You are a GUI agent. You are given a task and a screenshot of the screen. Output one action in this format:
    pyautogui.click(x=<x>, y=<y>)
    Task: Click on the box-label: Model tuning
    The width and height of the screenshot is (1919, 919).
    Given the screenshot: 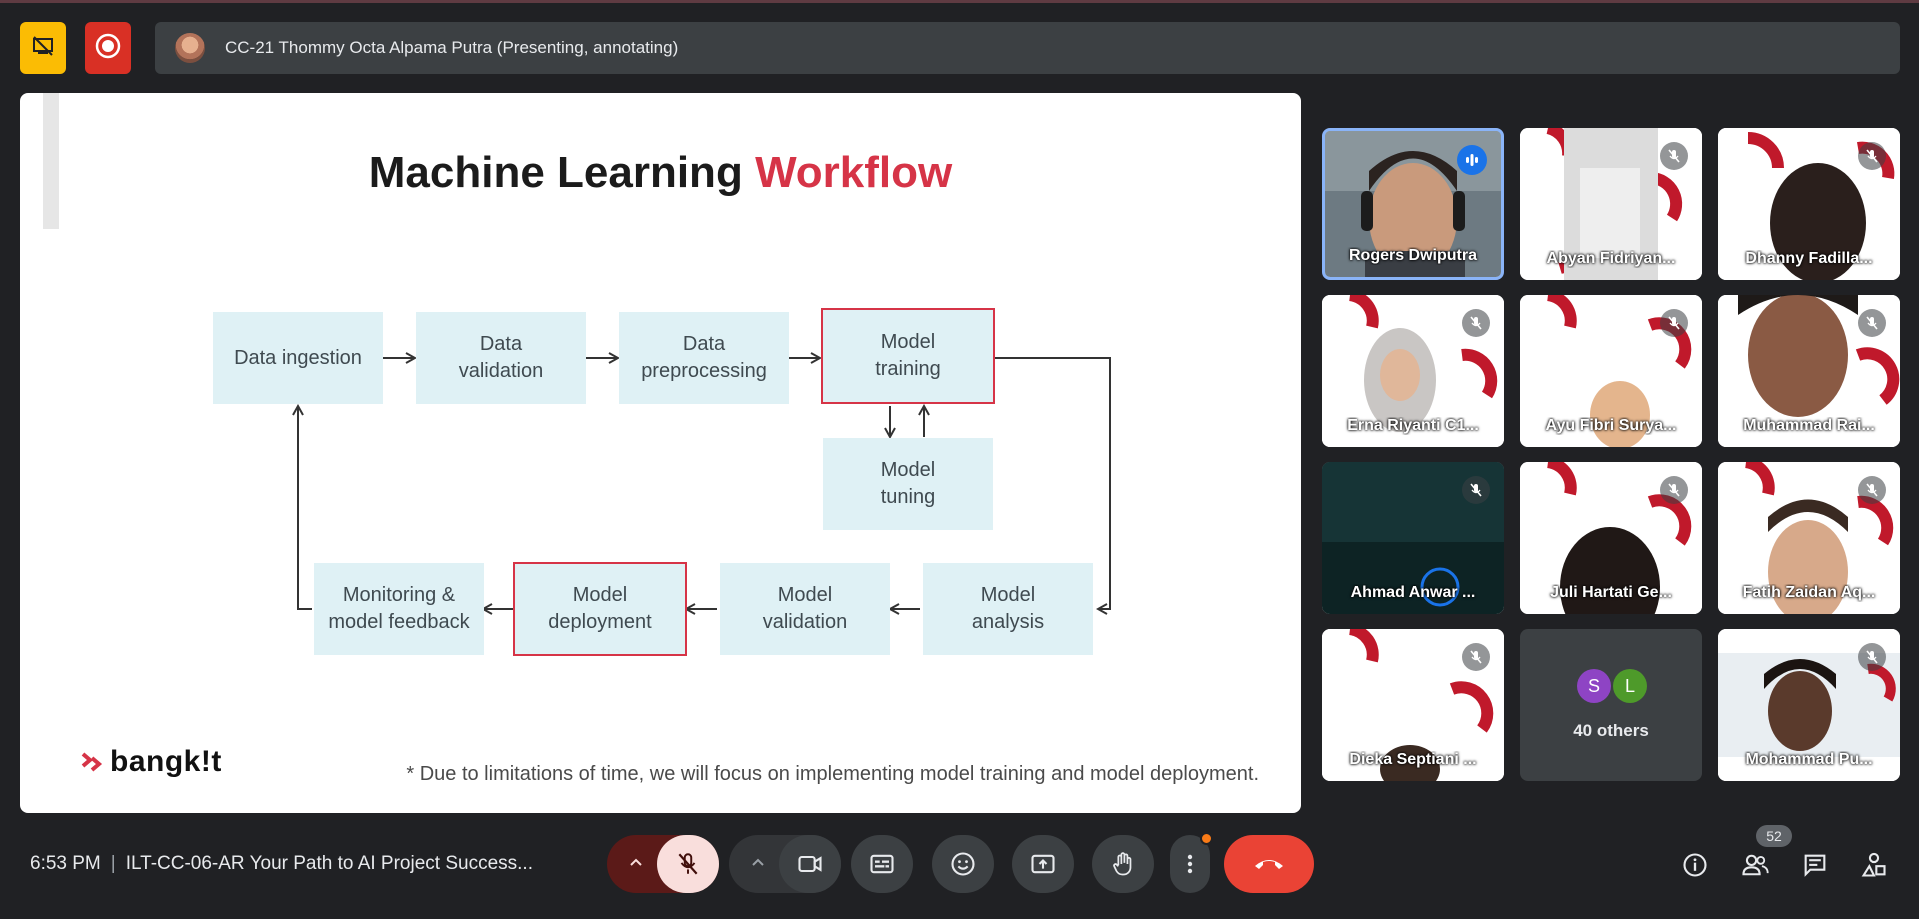 What is the action you would take?
    pyautogui.click(x=908, y=483)
    